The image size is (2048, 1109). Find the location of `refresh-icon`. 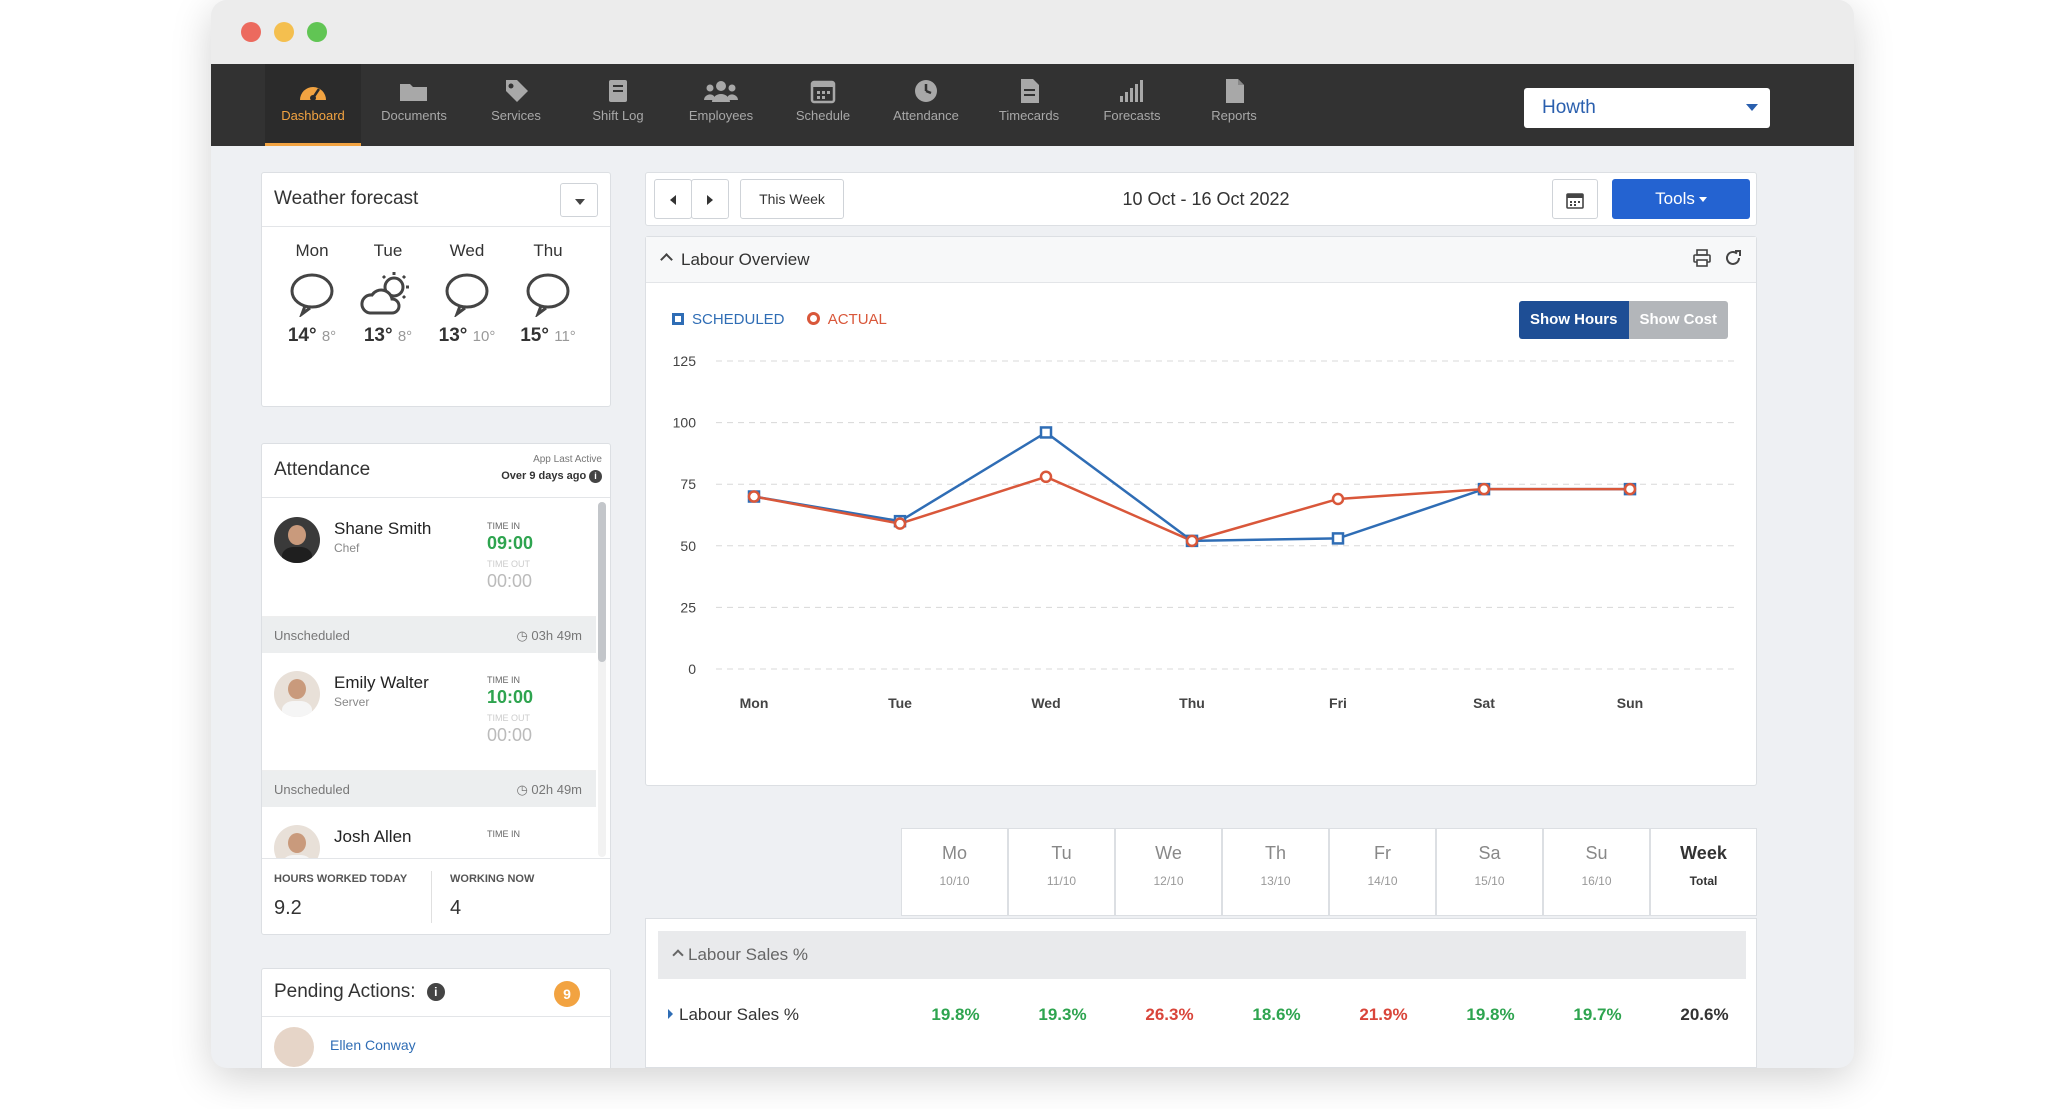

refresh-icon is located at coordinates (1733, 258).